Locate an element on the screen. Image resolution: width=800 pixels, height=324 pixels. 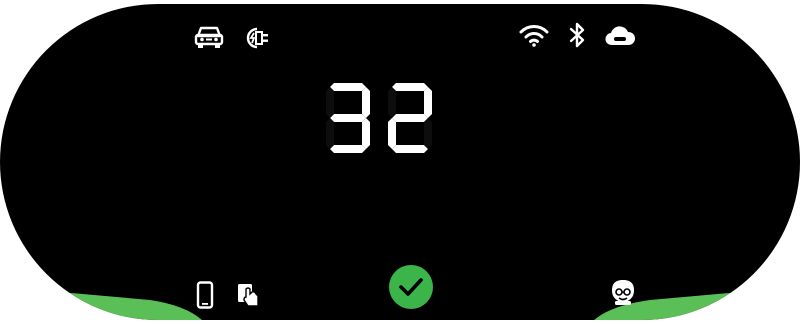
technician-icon is located at coordinates (623, 292).